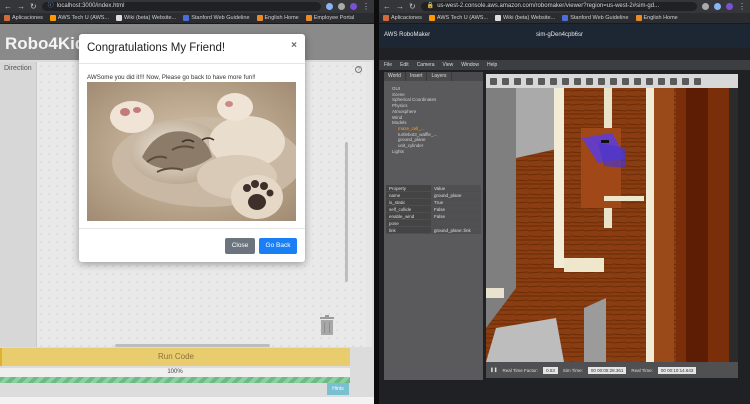 The width and height of the screenshot is (750, 404). Describe the element at coordinates (417, 76) in the screenshot. I see `tab-insert: Insert` at that location.